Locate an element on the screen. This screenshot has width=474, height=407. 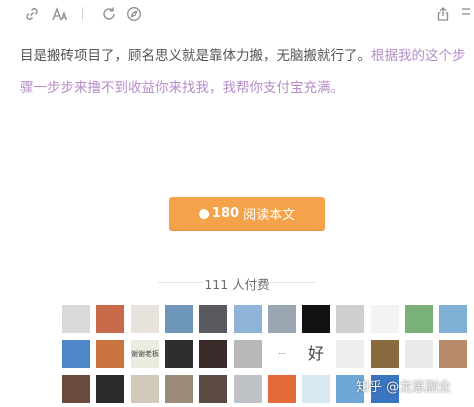
link-icon is located at coordinates (32, 14).